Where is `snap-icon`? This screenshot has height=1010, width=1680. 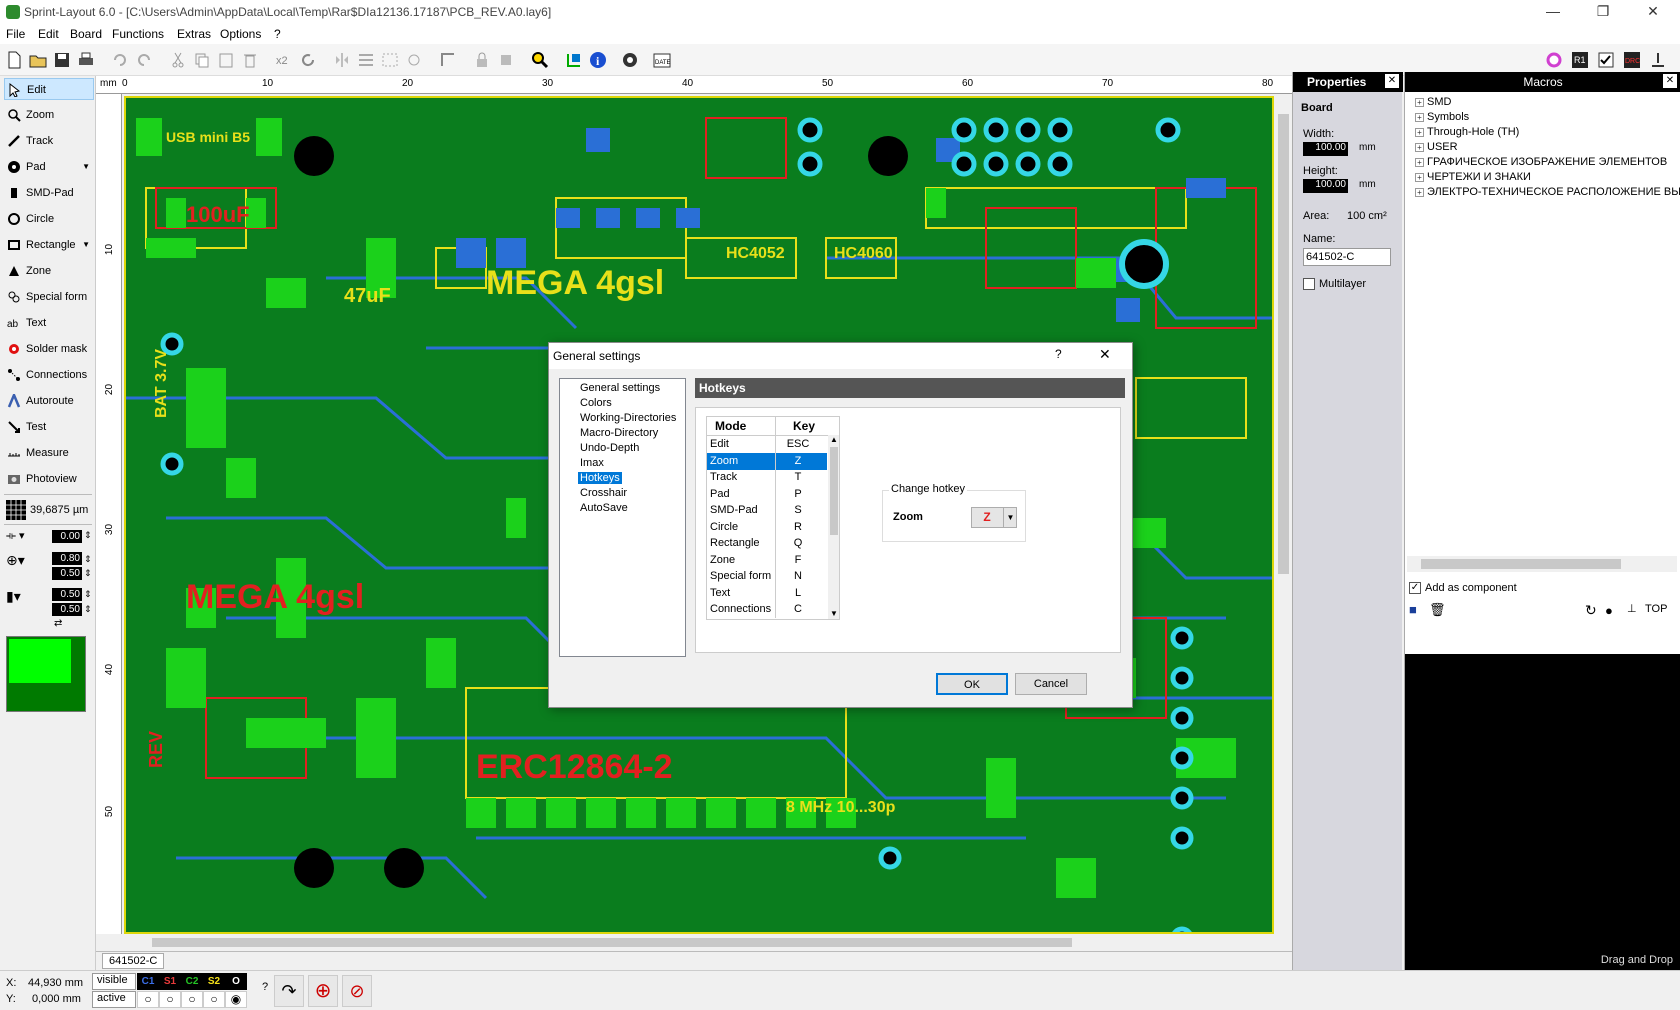 snap-icon is located at coordinates (448, 60).